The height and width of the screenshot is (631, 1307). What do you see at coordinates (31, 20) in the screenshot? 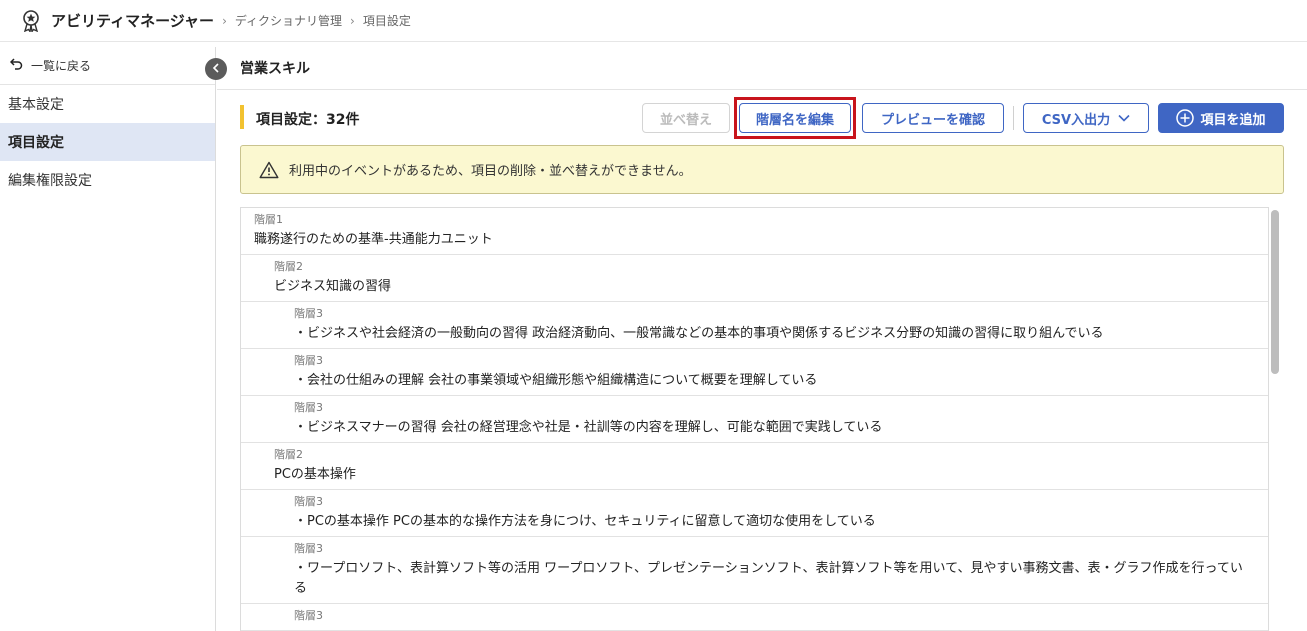
I see `award-badge-icon` at bounding box center [31, 20].